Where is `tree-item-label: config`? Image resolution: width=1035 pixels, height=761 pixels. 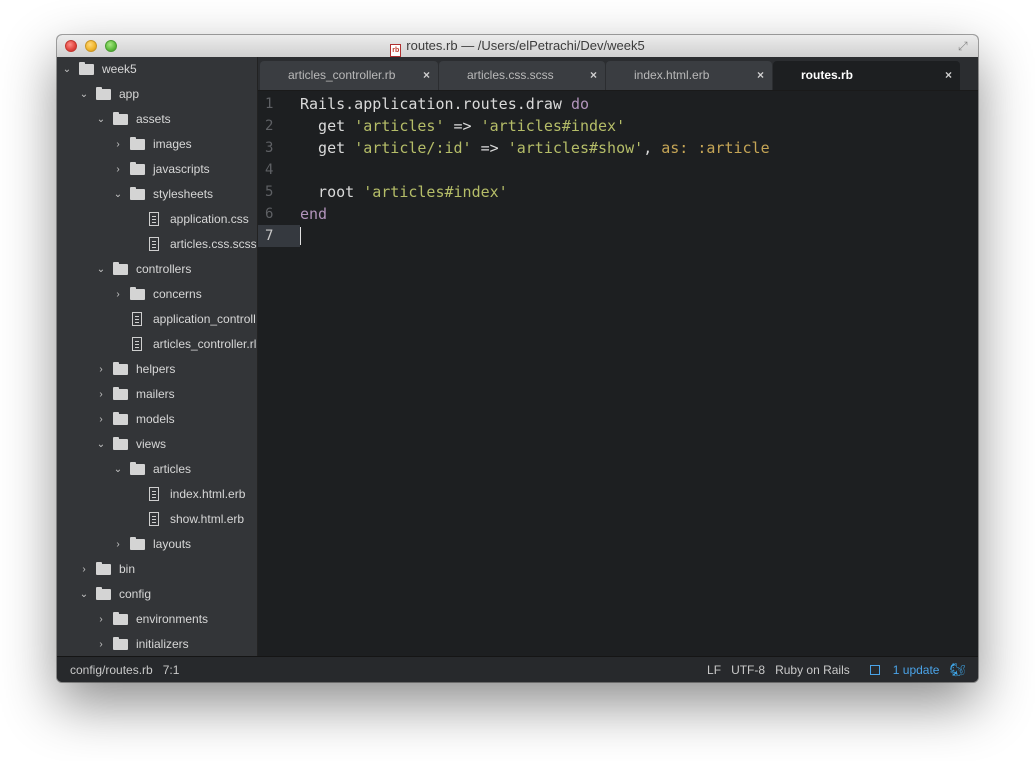
tree-item-label: config is located at coordinates (135, 594).